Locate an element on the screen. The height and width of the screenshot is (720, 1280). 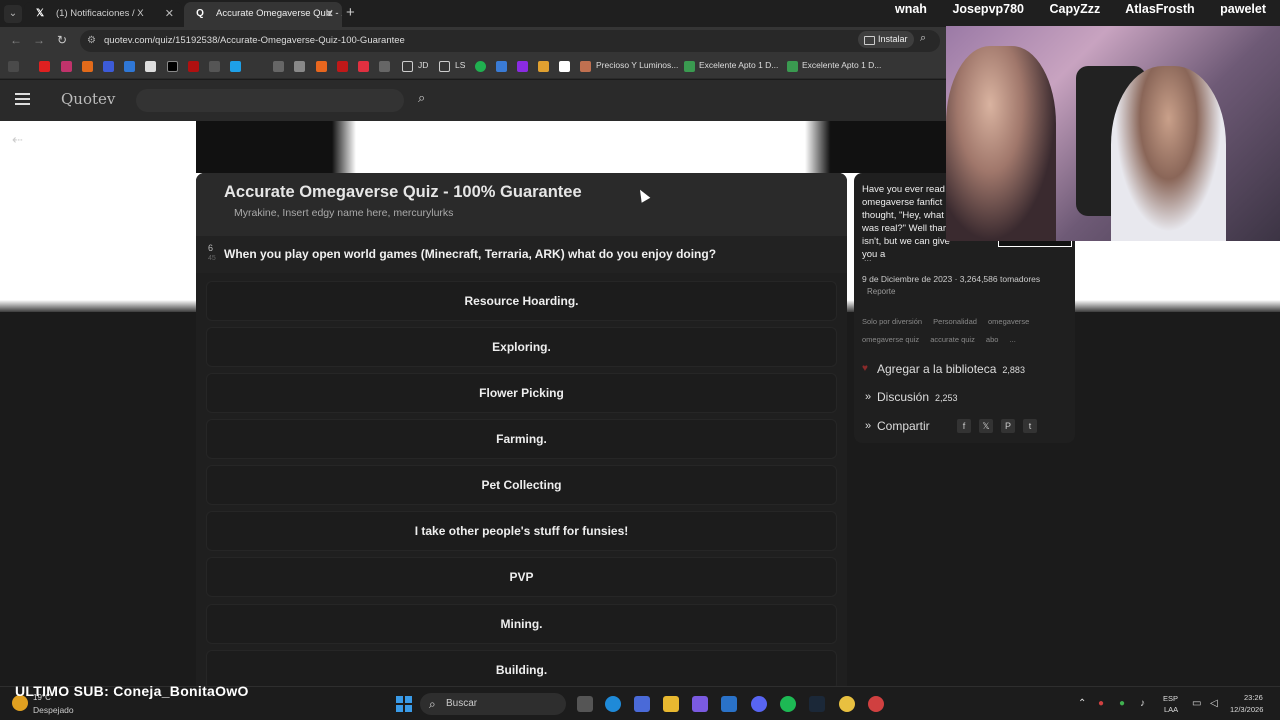
bookmark-twitch-icon is located at coordinates (522, 66).